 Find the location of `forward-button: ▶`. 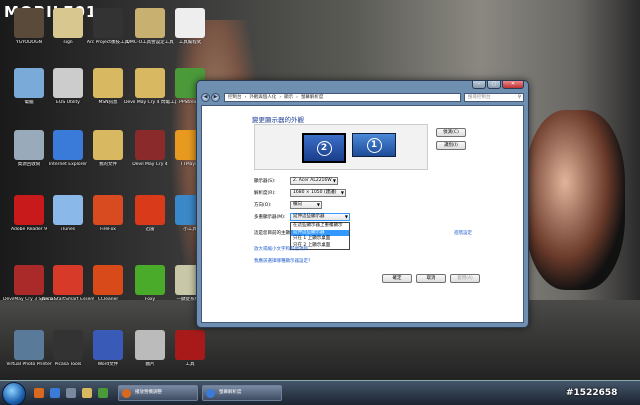

forward-button: ▶ is located at coordinates (215, 97).